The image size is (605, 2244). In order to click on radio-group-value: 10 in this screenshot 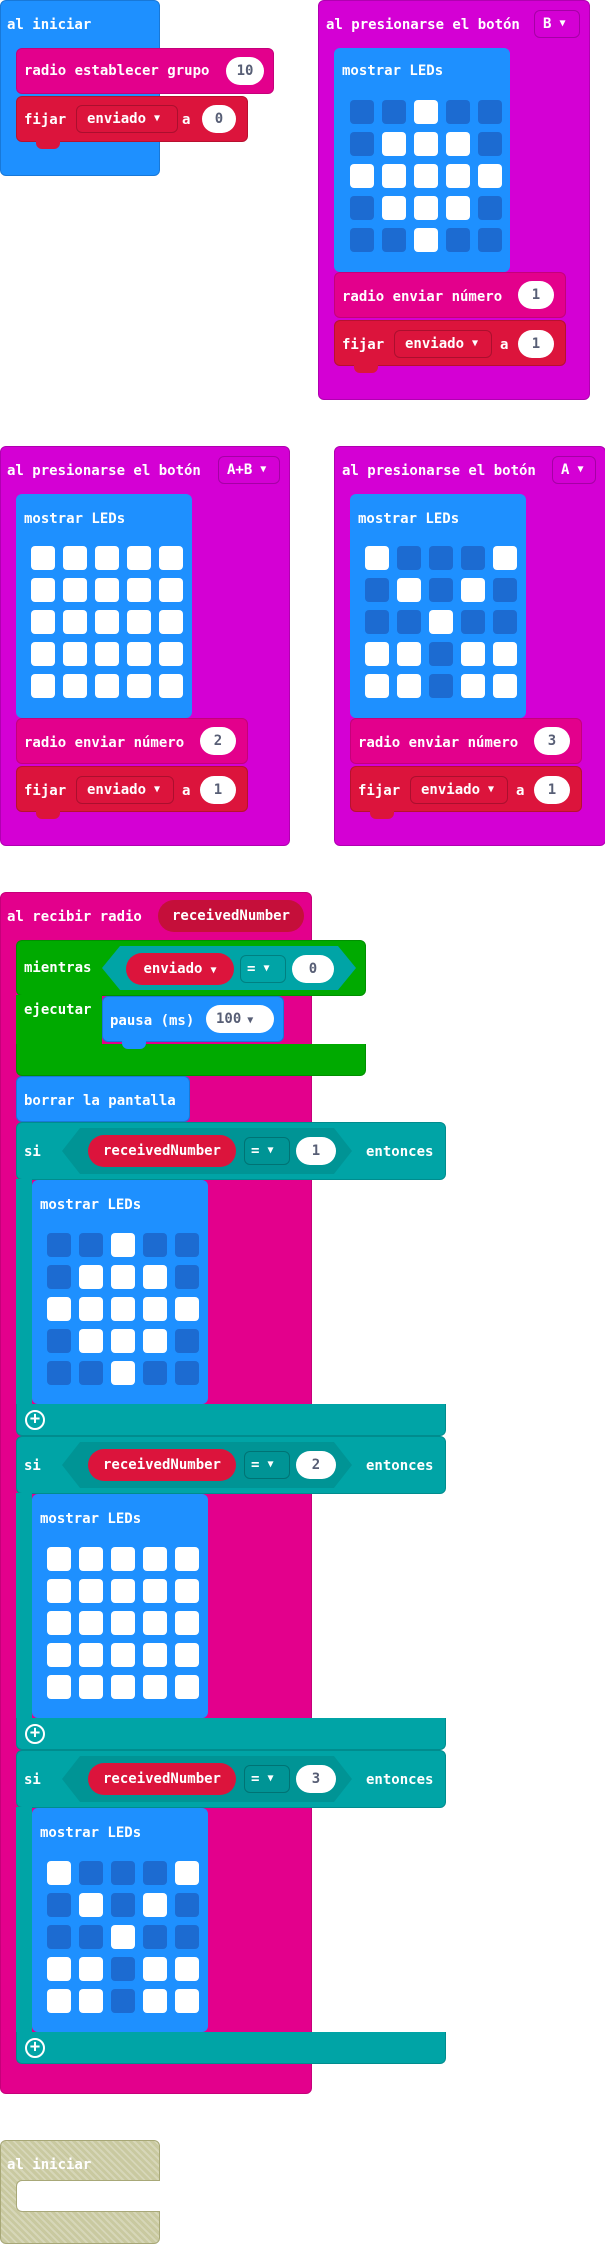, I will do `click(245, 71)`.